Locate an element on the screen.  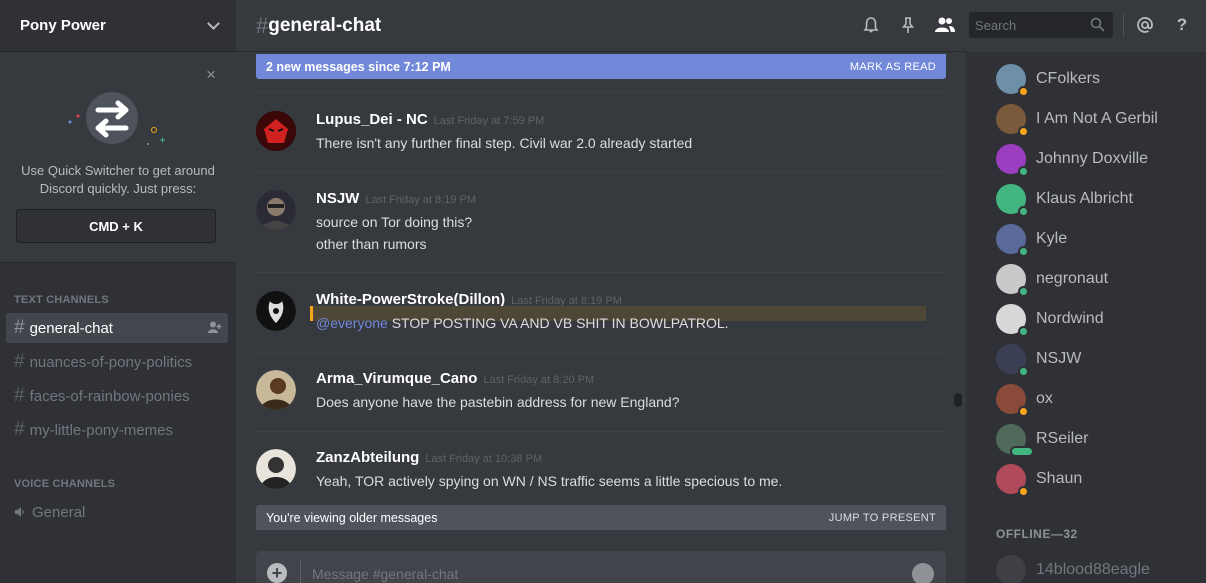
member-name: Johnny Doxville is located at coordinates (1092, 158).